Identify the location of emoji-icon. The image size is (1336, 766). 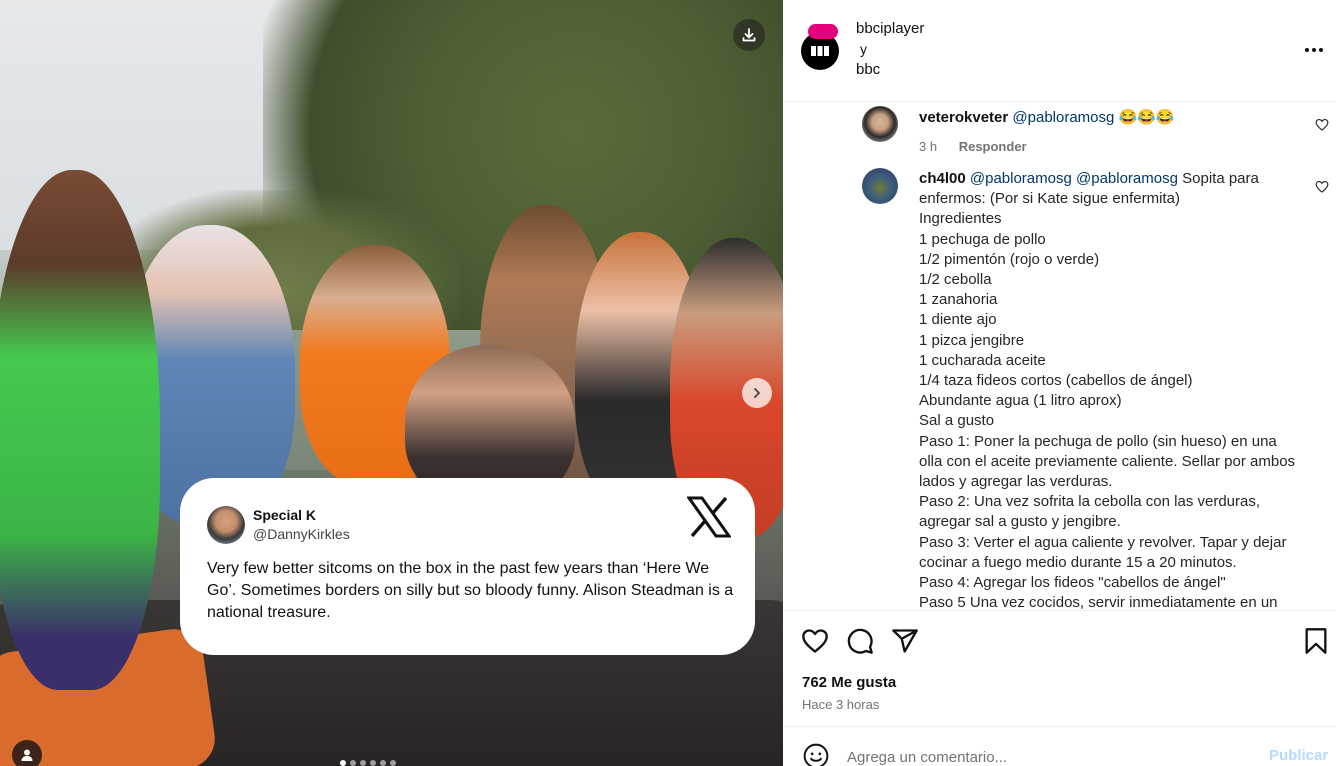
(816, 754).